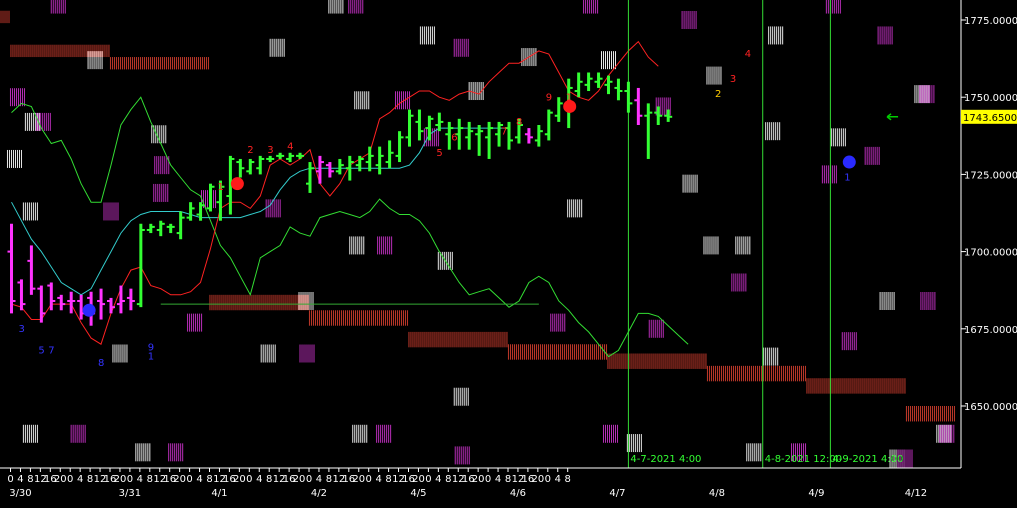 The image size is (1017, 508). What do you see at coordinates (990, 253) in the screenshot?
I see `y-tick-label: 1700.0000` at bounding box center [990, 253].